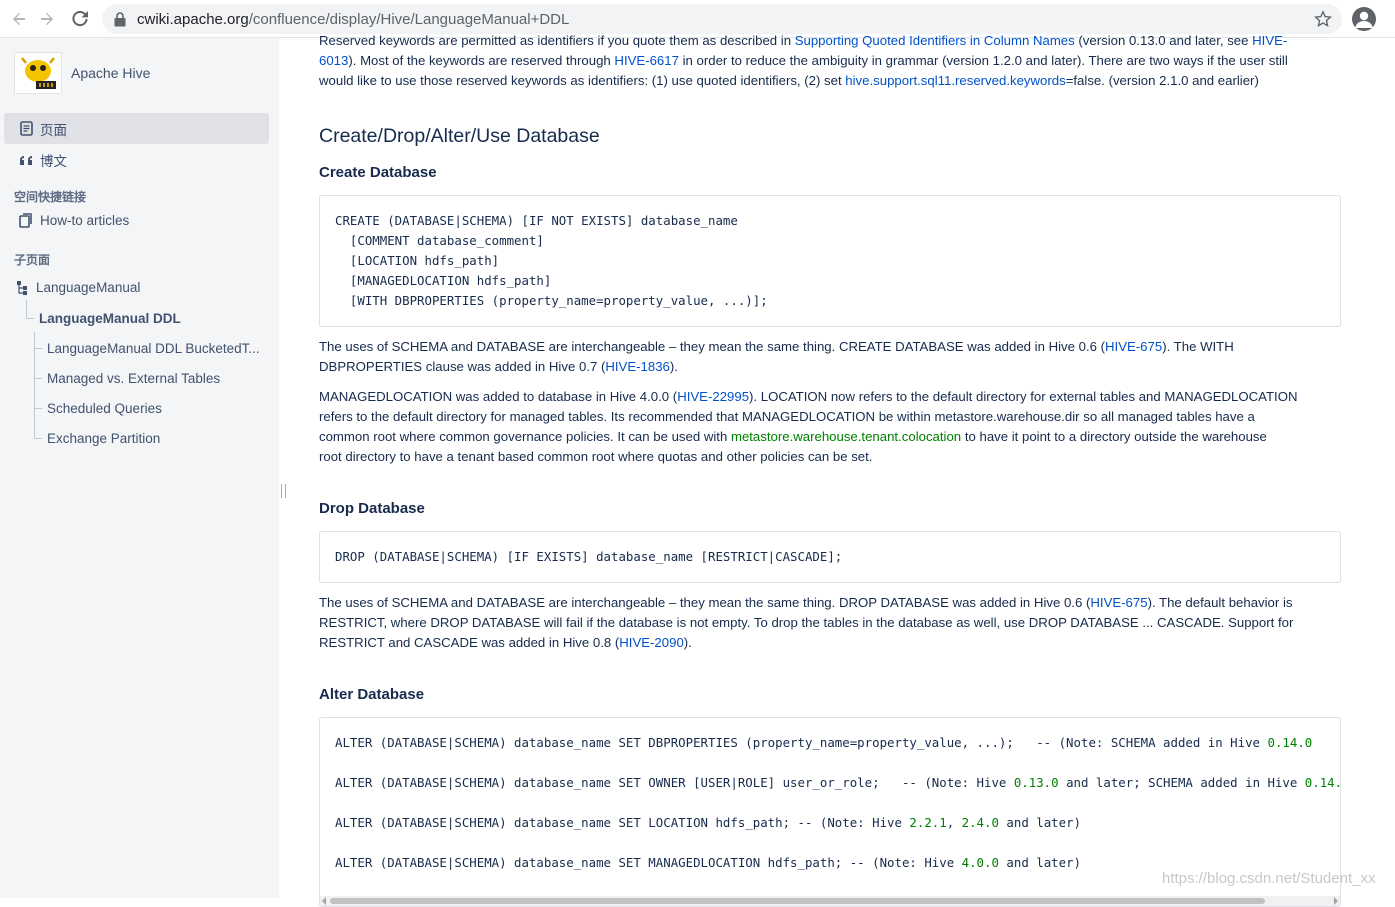  Describe the element at coordinates (136, 220) in the screenshot. I see `sidebar-item-how-to-articles: How-to articles` at that location.